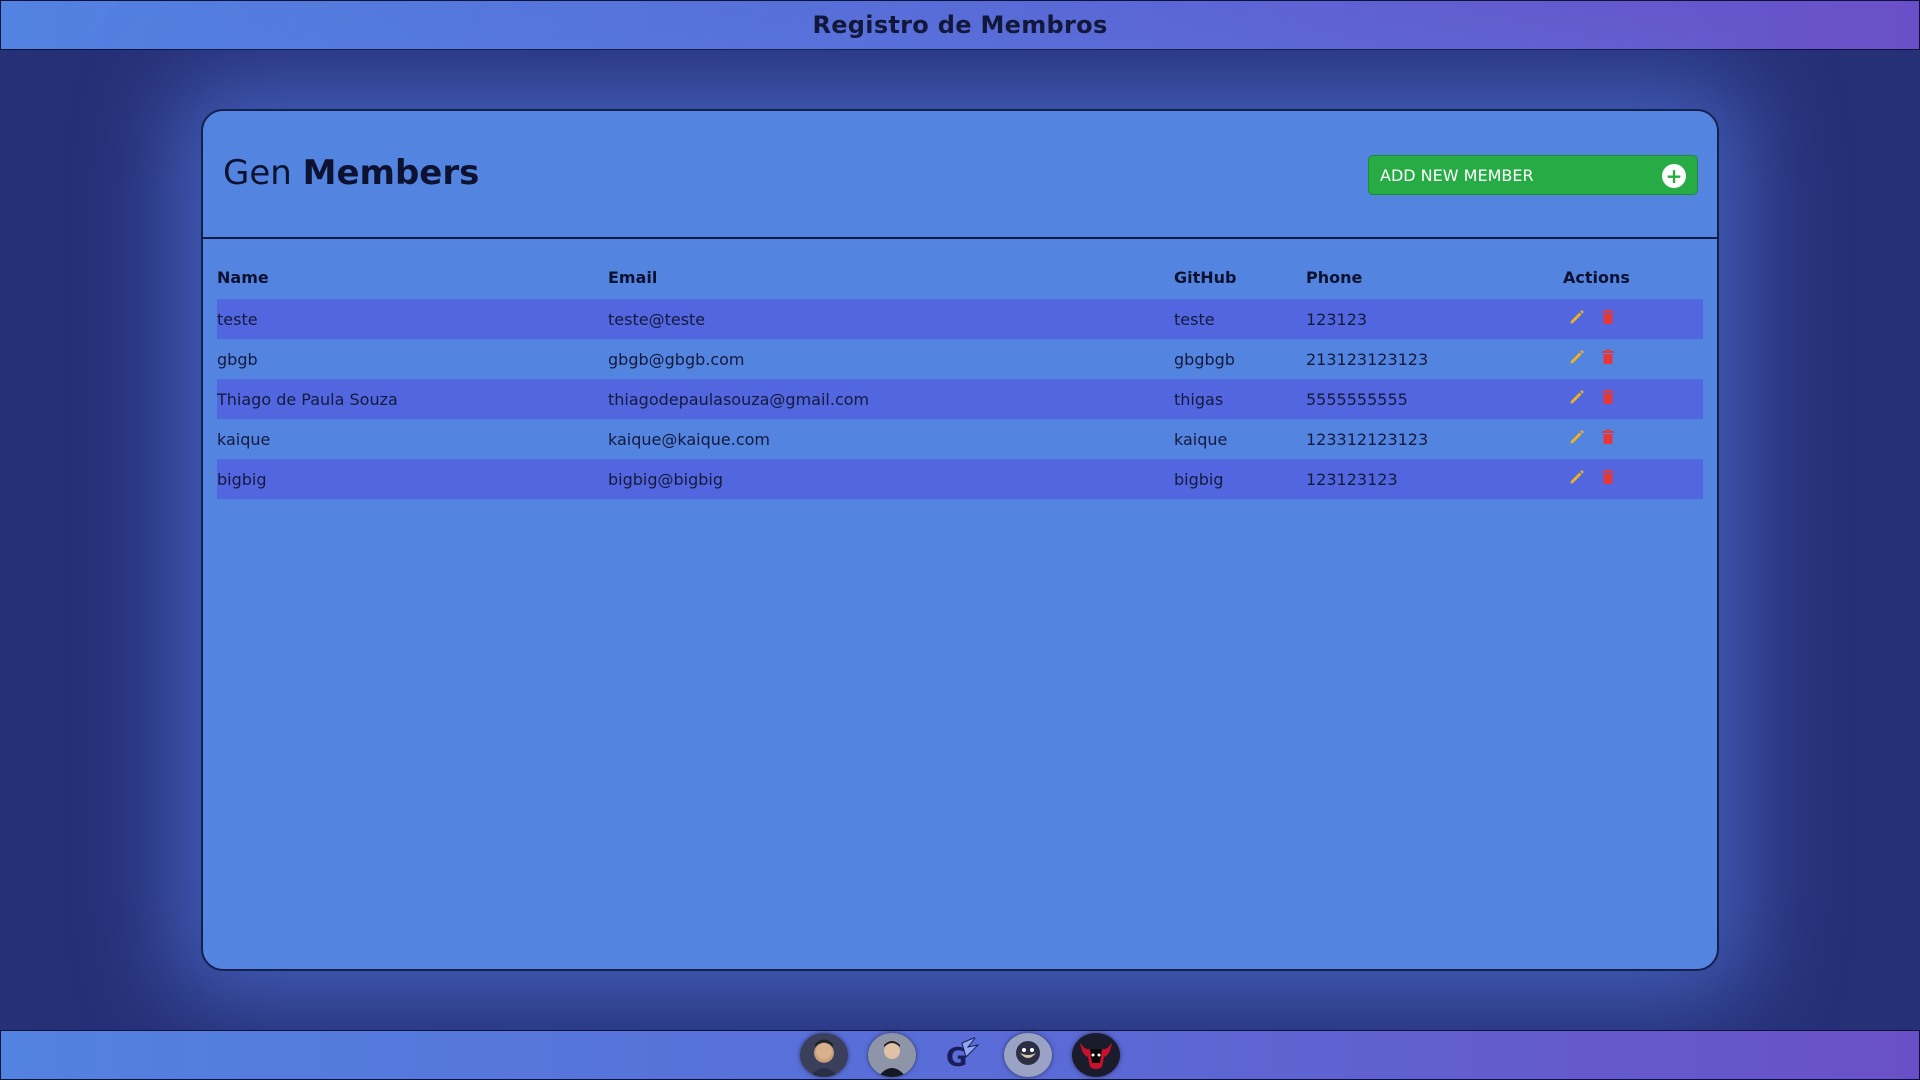 The image size is (1920, 1080). I want to click on panel-title: Gen Members, so click(351, 173).